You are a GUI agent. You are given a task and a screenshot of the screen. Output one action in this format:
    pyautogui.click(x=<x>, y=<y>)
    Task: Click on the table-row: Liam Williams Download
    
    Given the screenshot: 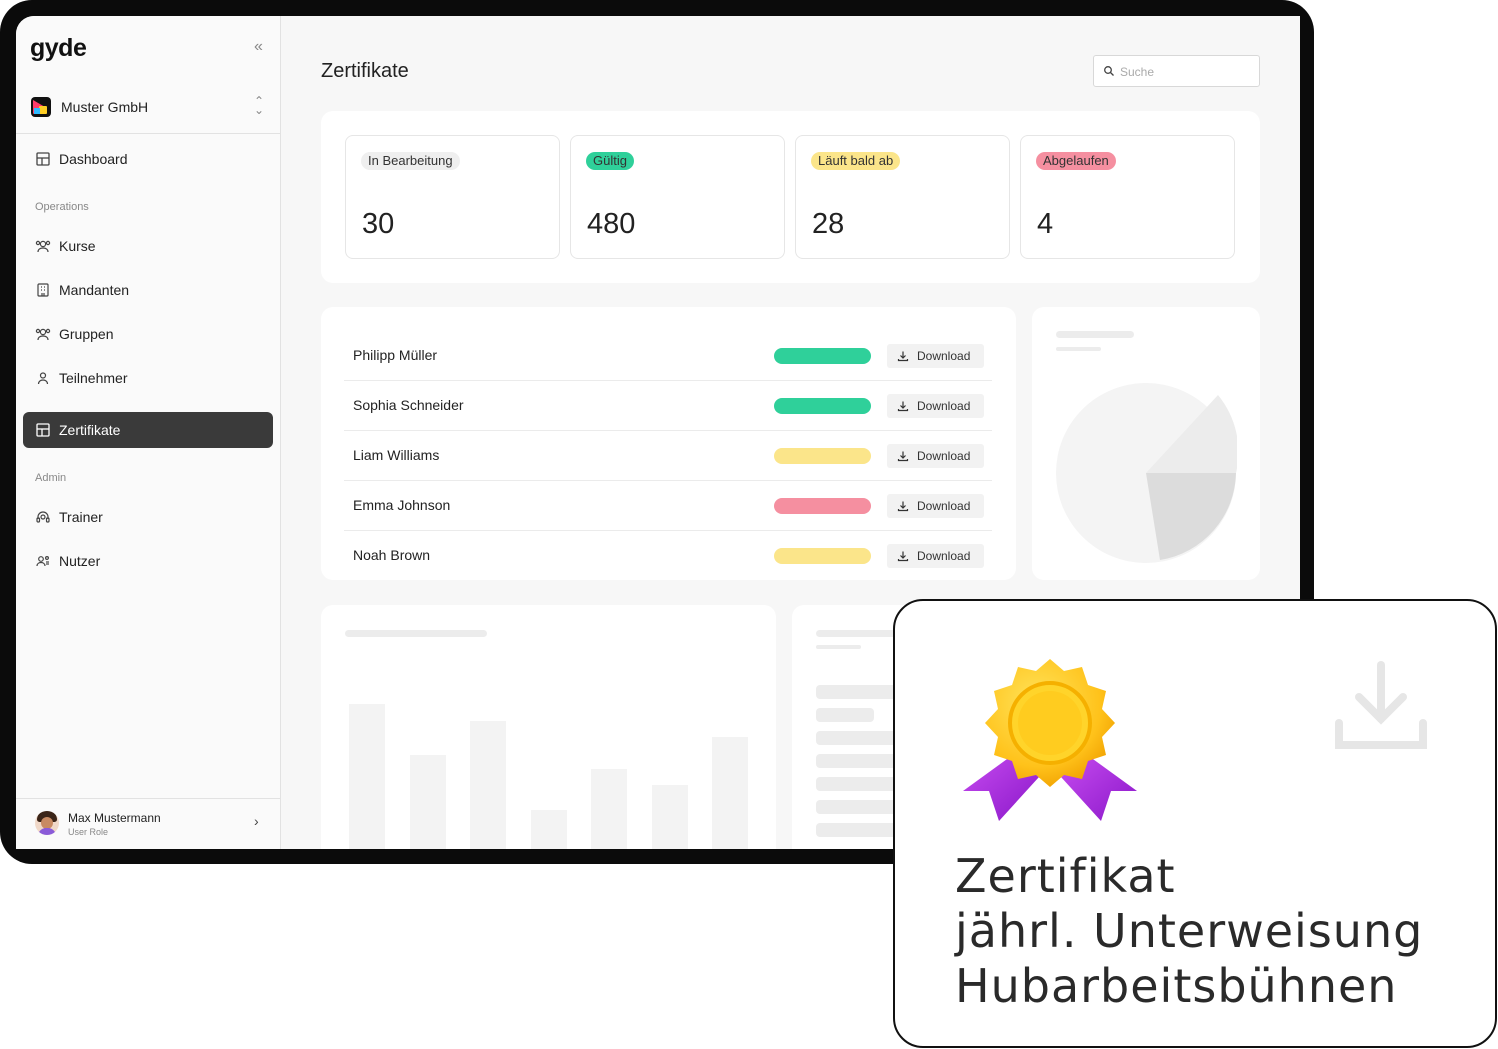 What is the action you would take?
    pyautogui.click(x=668, y=456)
    